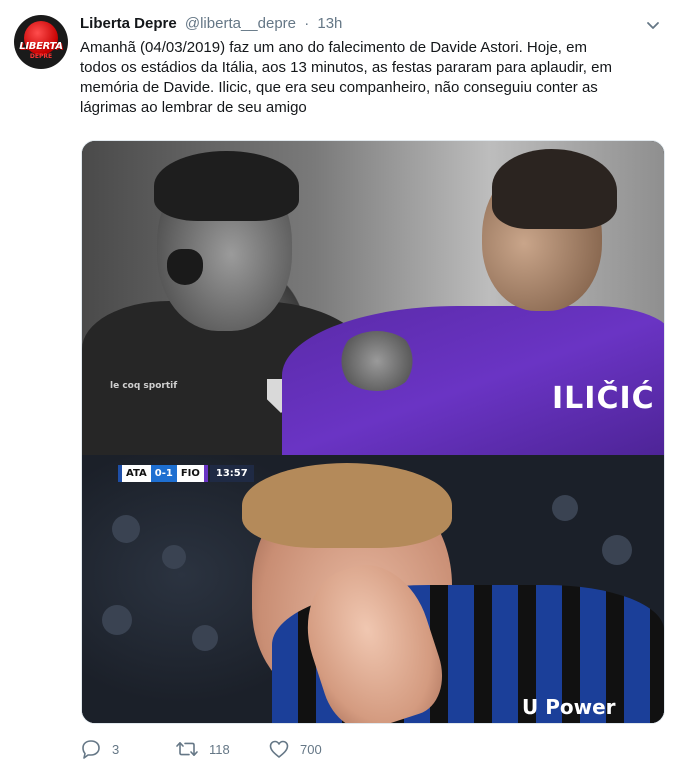 The height and width of the screenshot is (768, 675). What do you see at coordinates (144, 386) in the screenshot?
I see `kit-sponsor: le coq sportif` at bounding box center [144, 386].